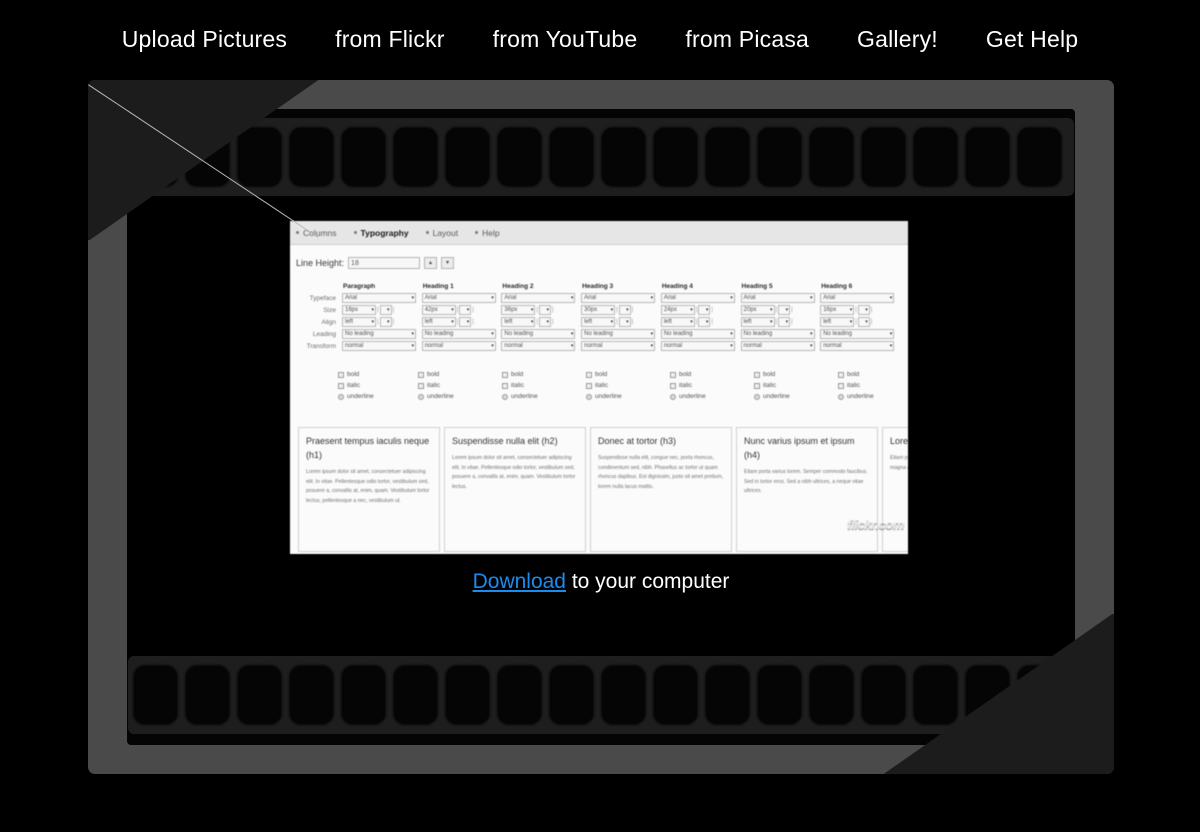 The height and width of the screenshot is (832, 1200). Describe the element at coordinates (384, 263) in the screenshot. I see `line-height-input: 18` at that location.